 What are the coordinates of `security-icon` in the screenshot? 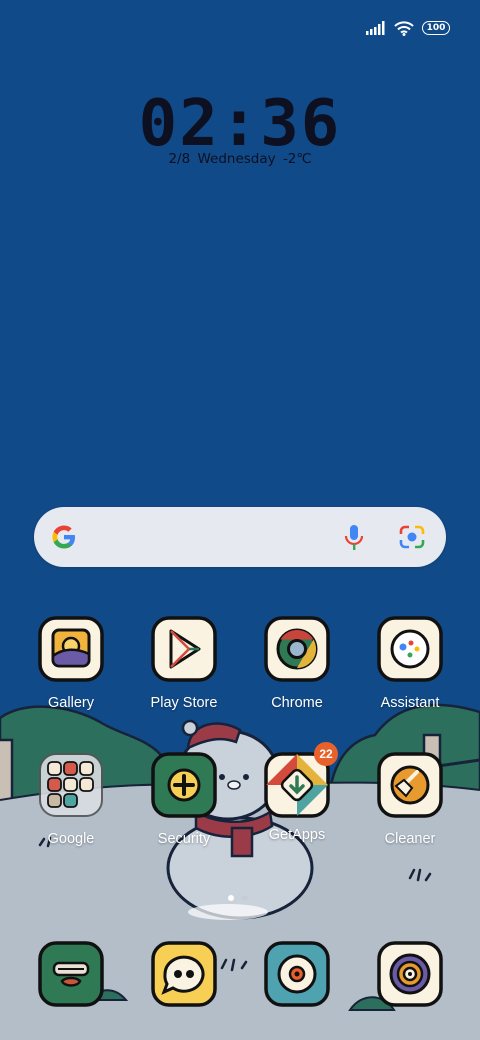 It's located at (184, 785).